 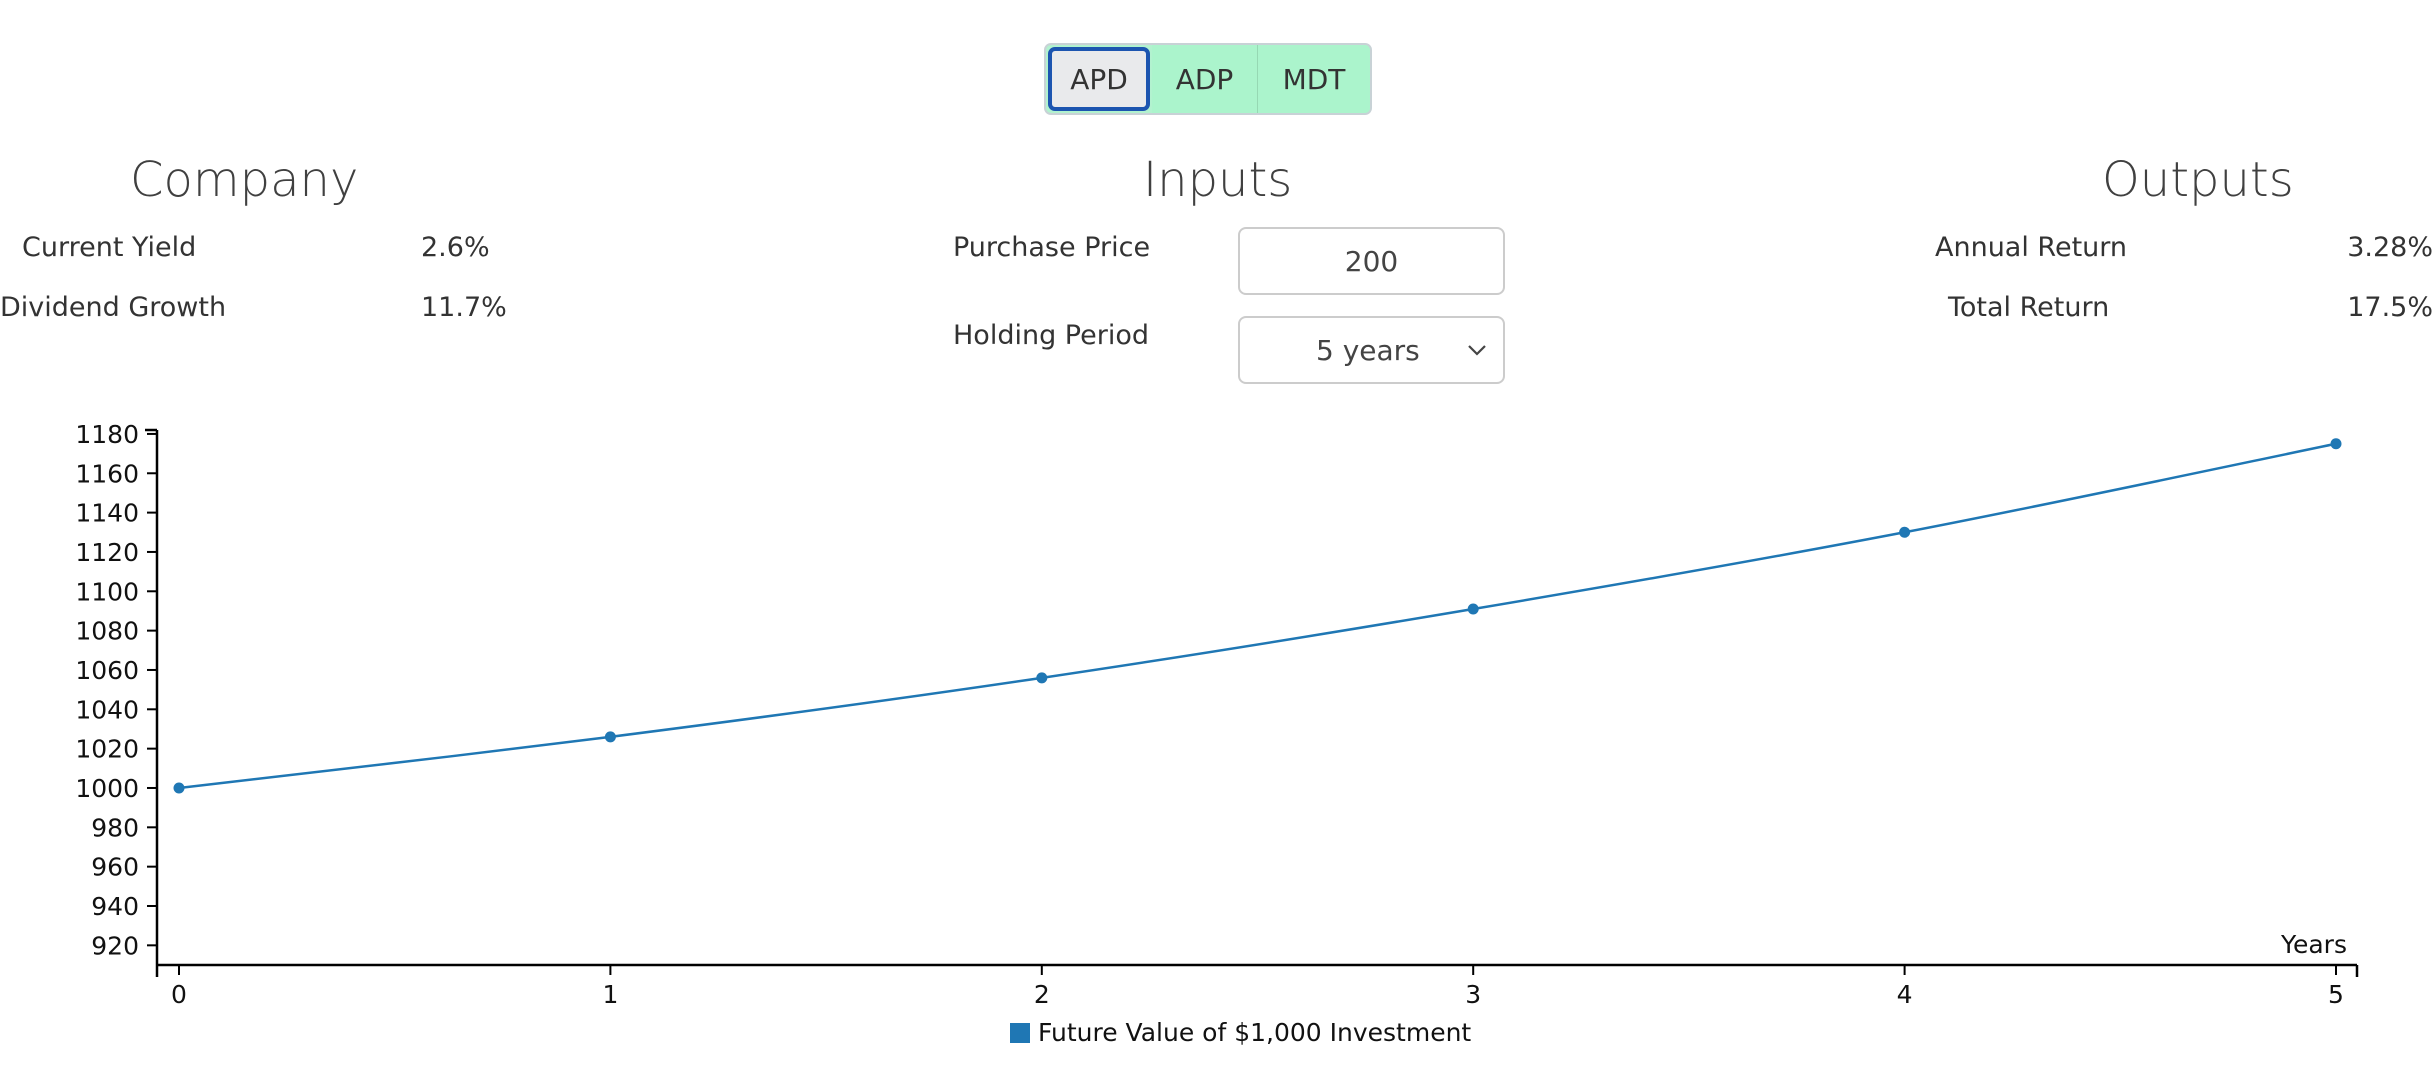 What do you see at coordinates (107, 749) in the screenshot?
I see `y-tick-label: 1020` at bounding box center [107, 749].